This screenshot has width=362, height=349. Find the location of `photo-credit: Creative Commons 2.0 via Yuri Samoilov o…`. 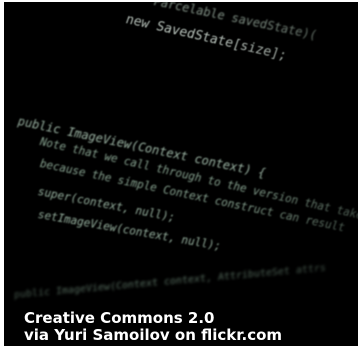

photo-credit: Creative Commons 2.0 via Yuri Samoilov o… is located at coordinates (153, 327).